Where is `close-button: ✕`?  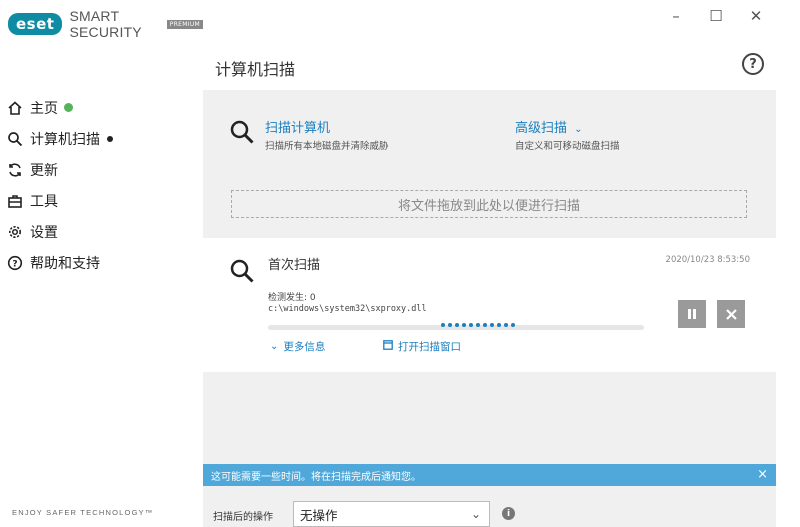 close-button: ✕ is located at coordinates (756, 16).